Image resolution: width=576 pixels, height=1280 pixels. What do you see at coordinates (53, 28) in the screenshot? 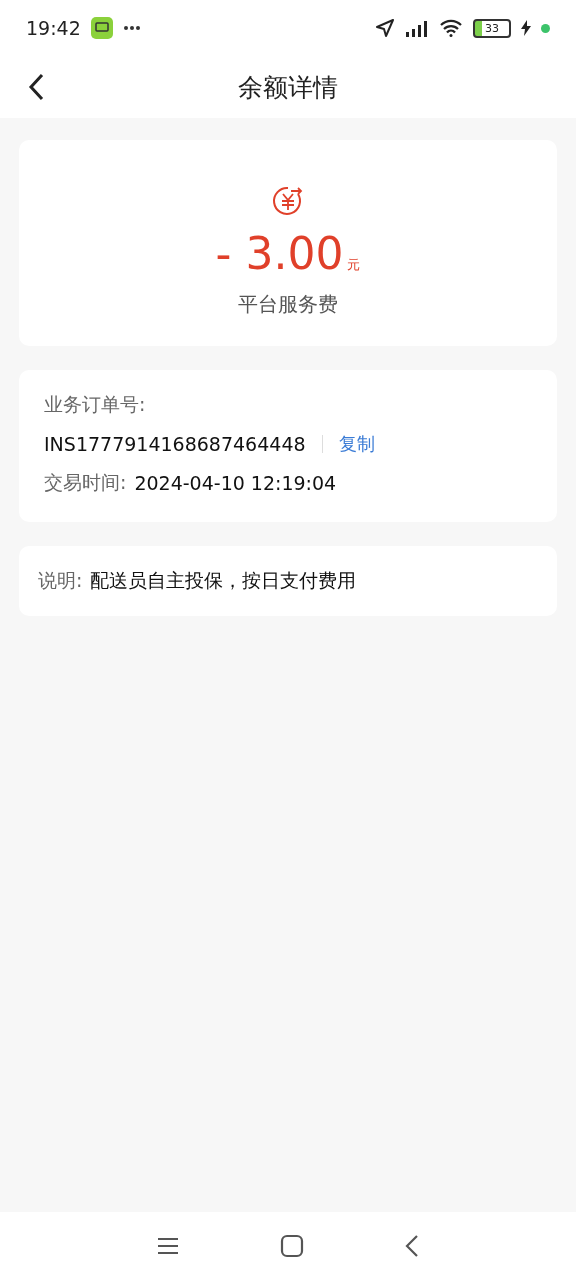
I see `status-time: 19:42` at bounding box center [53, 28].